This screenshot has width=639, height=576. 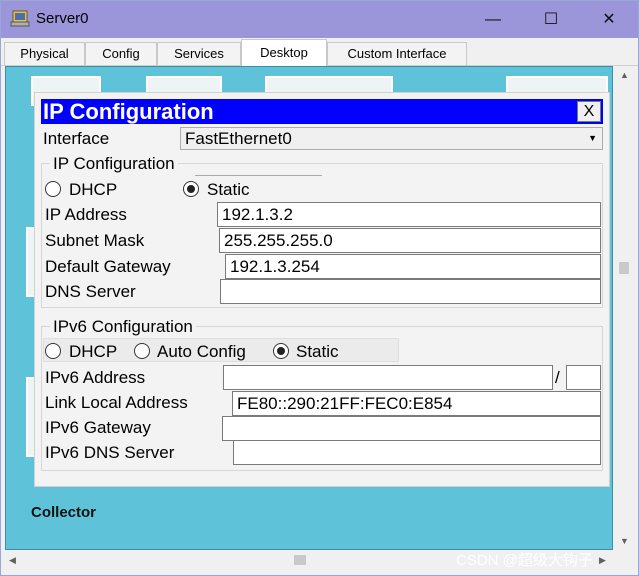 What do you see at coordinates (93, 189) in the screenshot?
I see `ipv4-dhcp-label: DHCP` at bounding box center [93, 189].